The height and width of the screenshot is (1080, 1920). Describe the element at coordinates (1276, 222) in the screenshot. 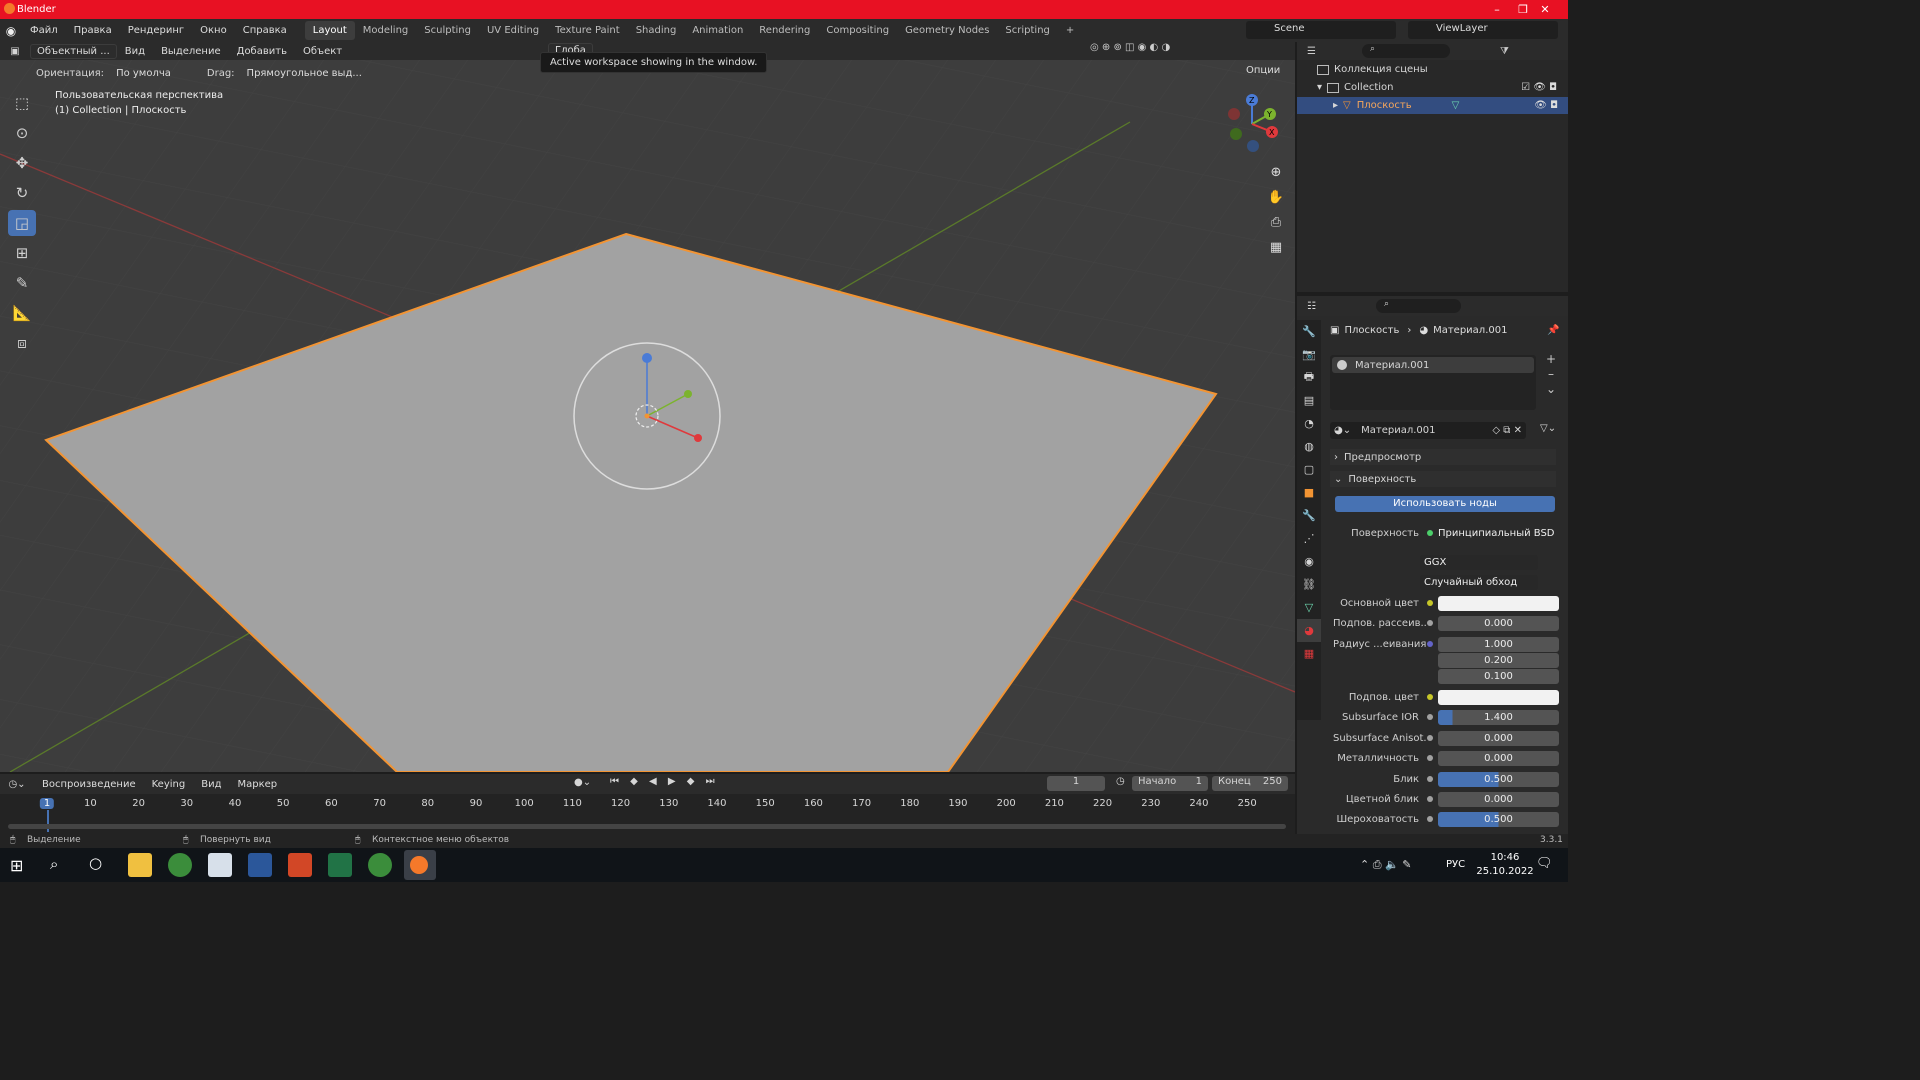

I see `camera-icon: ⎙` at that location.